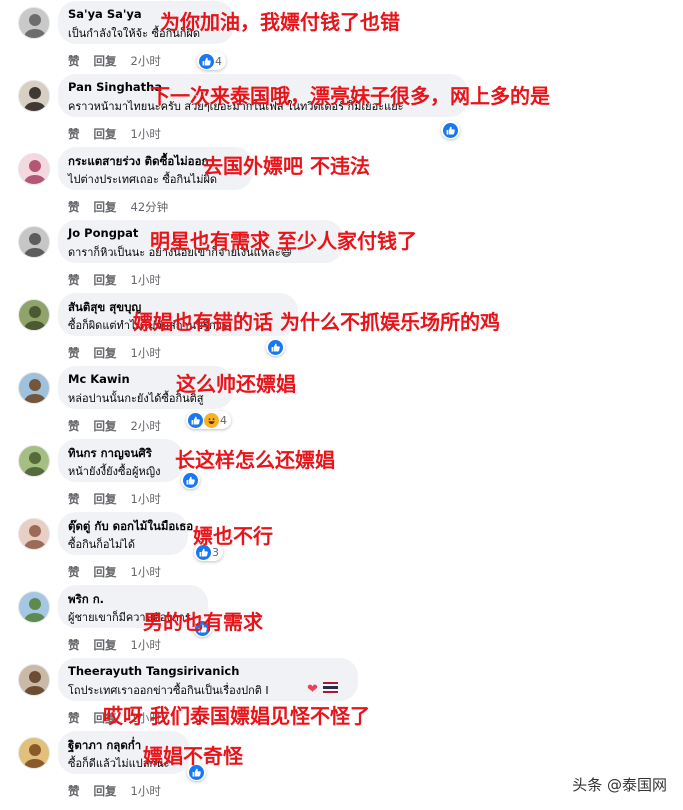 Image resolution: width=683 pixels, height=810 pixels. Describe the element at coordinates (280, 22) in the screenshot. I see `translation-overlay: 为你加油，我嫖付钱了也错` at that location.